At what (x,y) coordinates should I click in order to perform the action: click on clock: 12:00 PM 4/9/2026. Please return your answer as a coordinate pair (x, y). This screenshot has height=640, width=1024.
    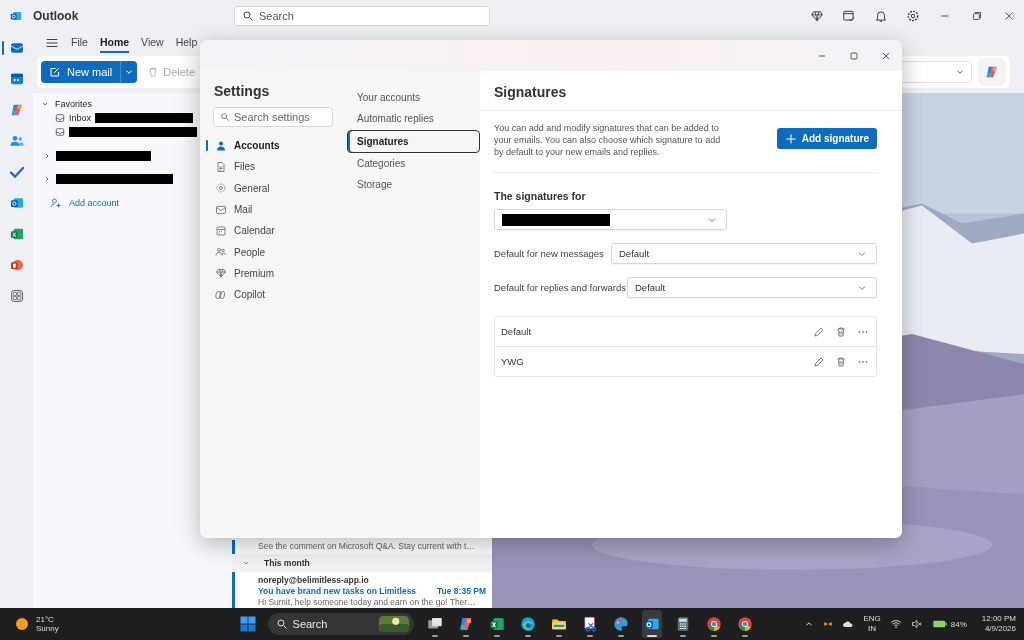
    Looking at the image, I should click on (998, 624).